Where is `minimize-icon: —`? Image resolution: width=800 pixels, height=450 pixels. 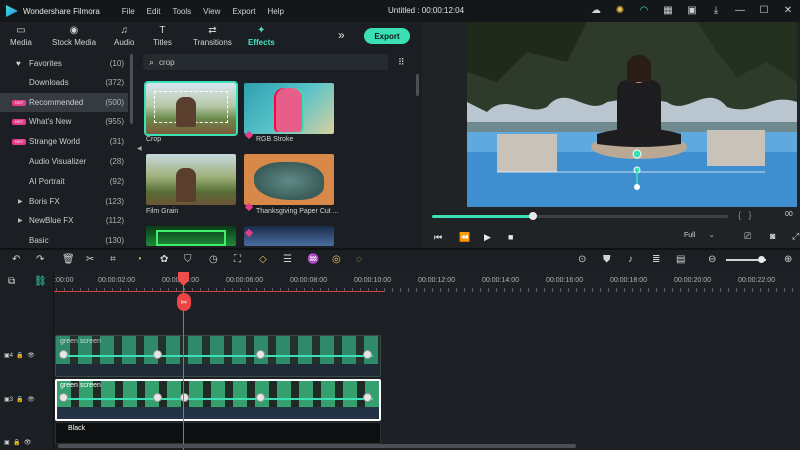 minimize-icon: — is located at coordinates (740, 10).